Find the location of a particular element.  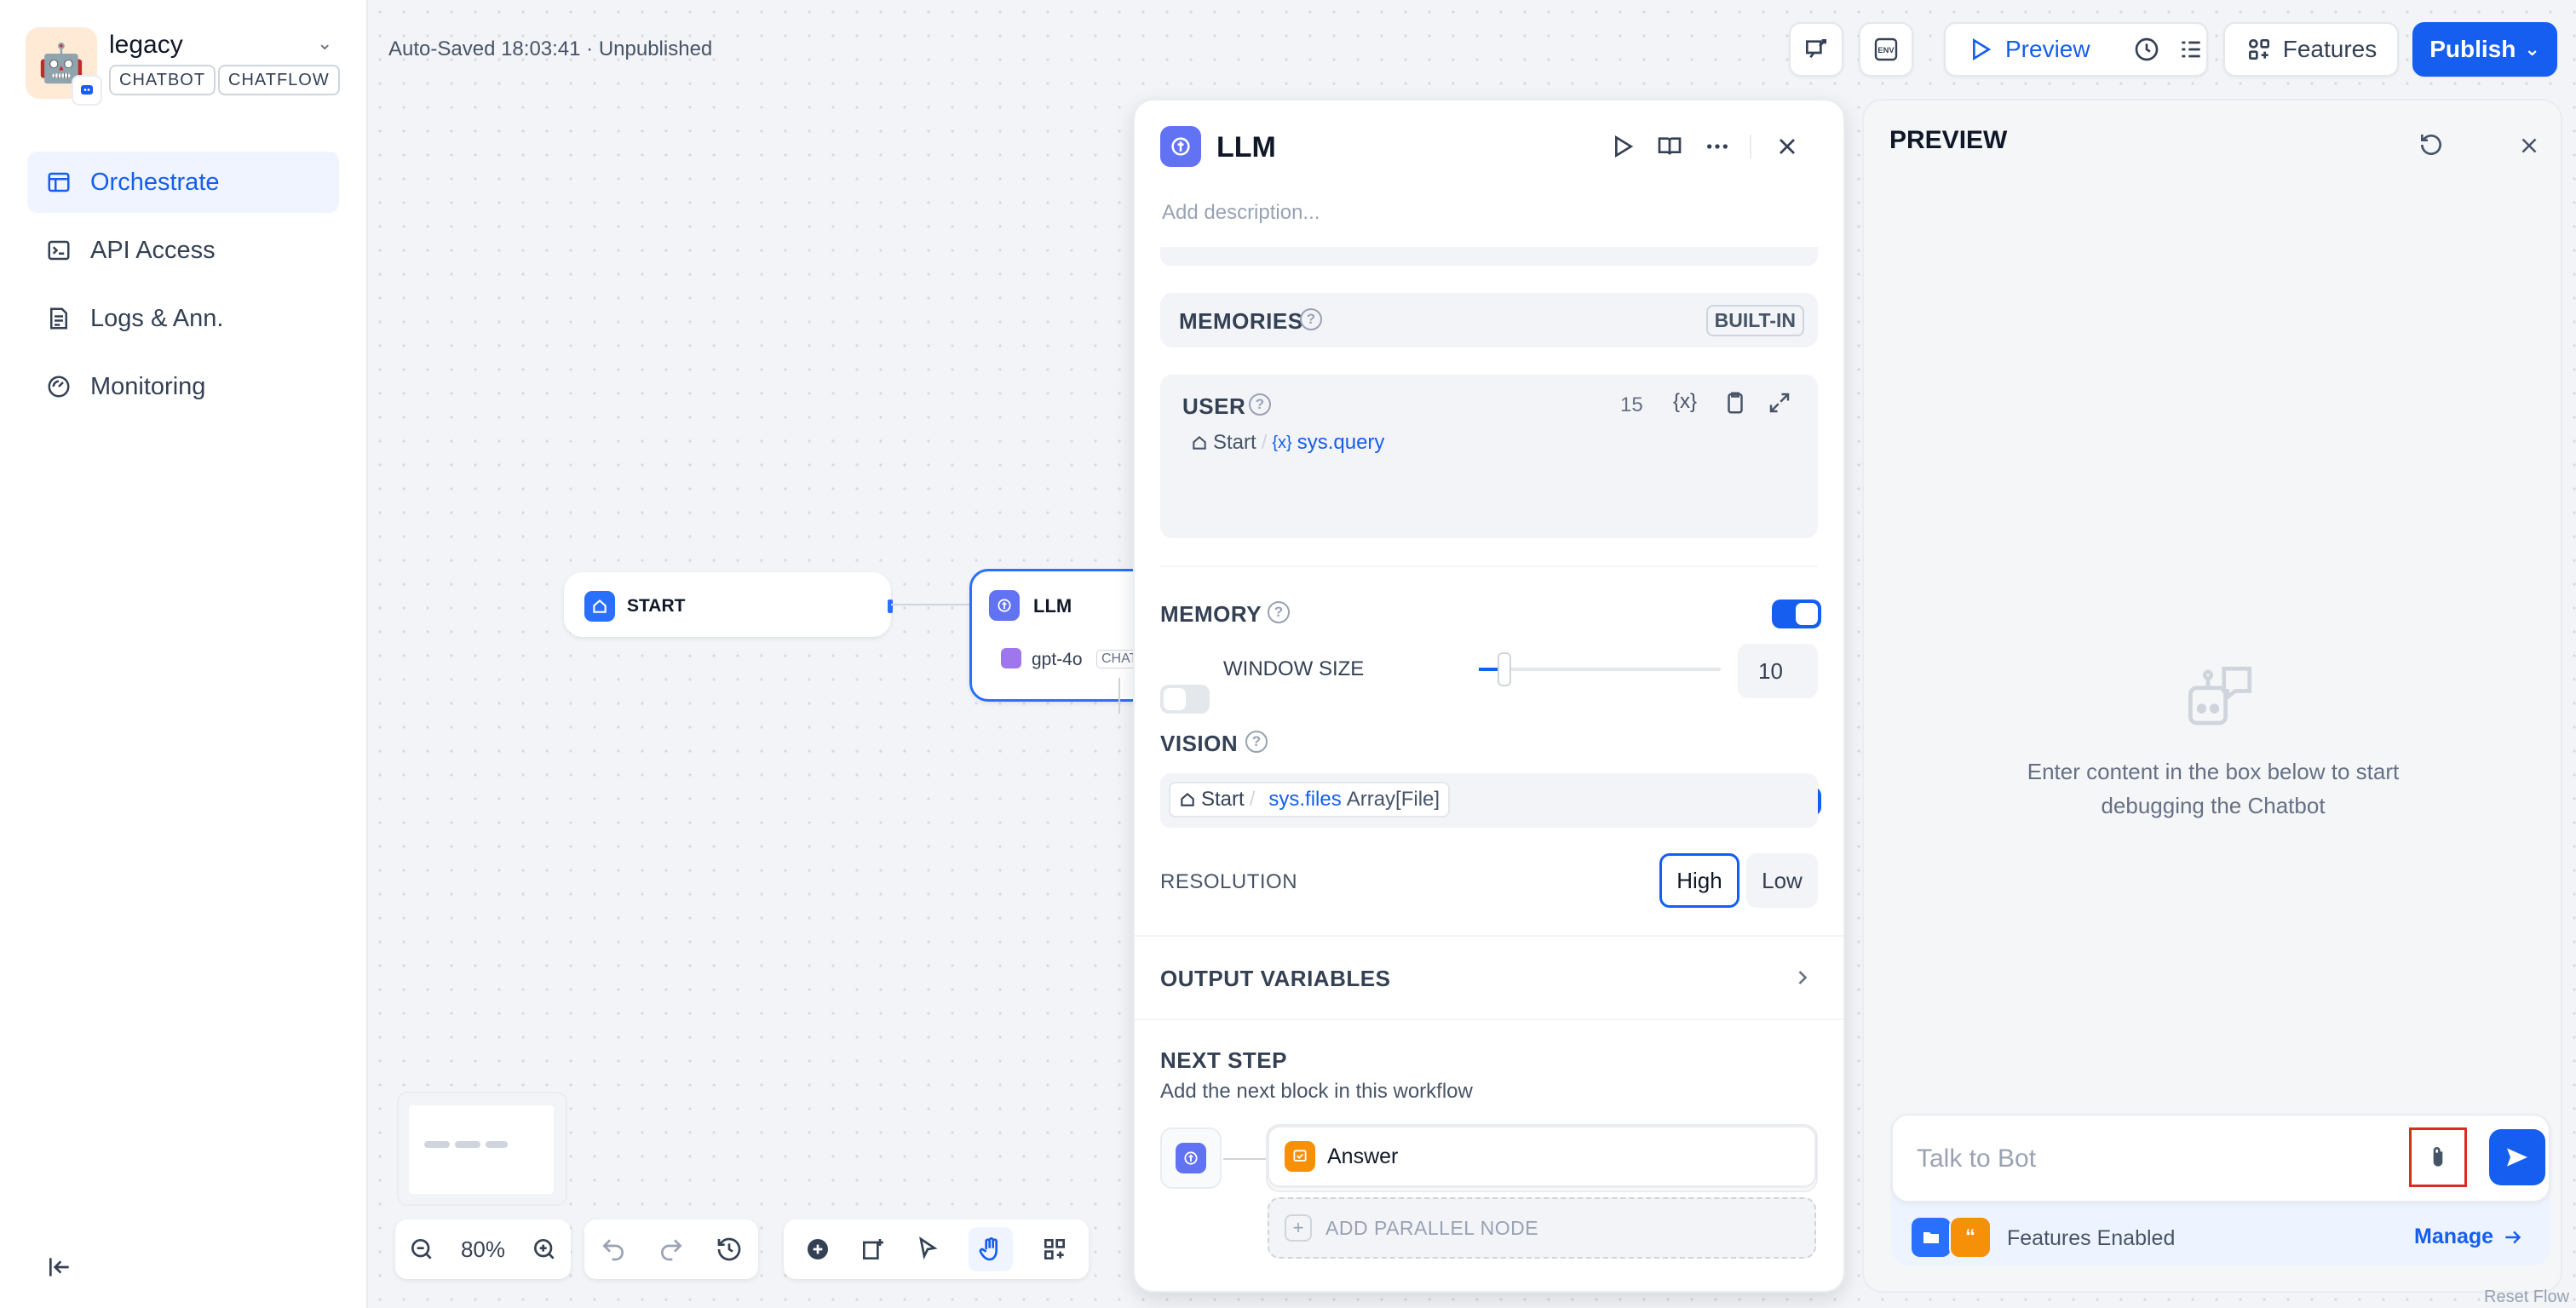

hand-tool-button is located at coordinates (992, 1249).